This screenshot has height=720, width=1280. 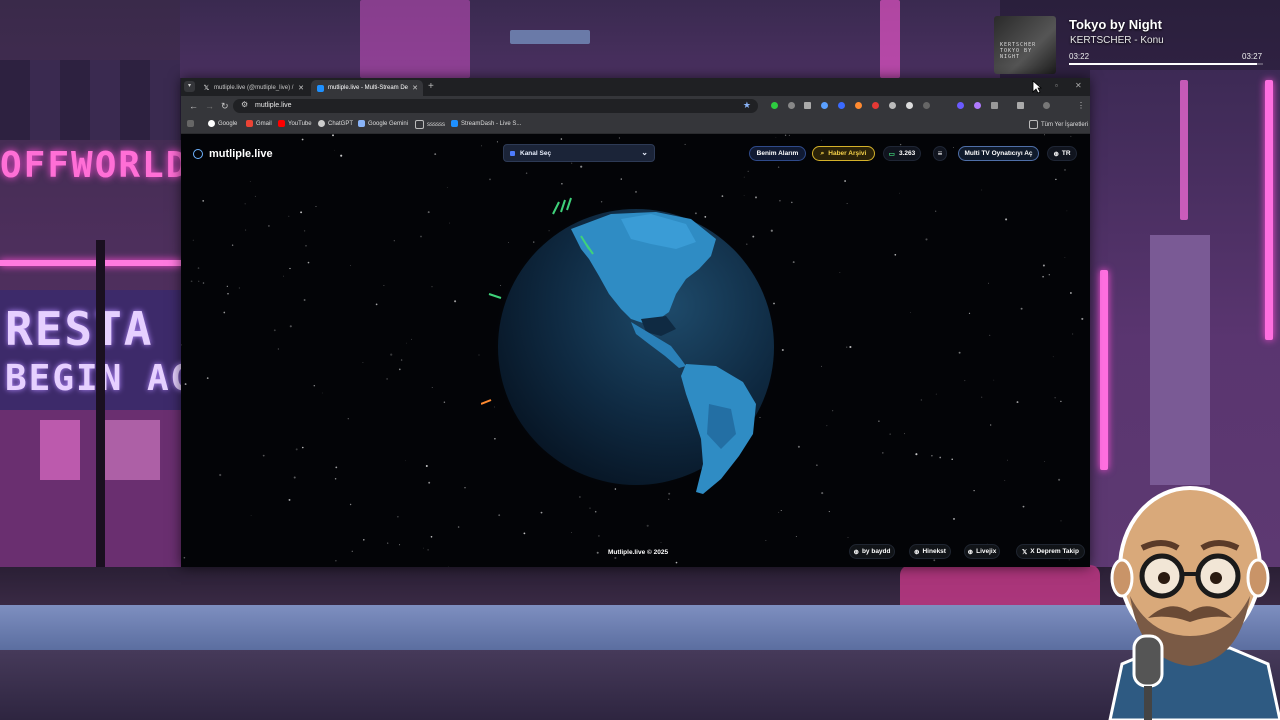 I want to click on extension-white-icon, so click(x=909, y=105).